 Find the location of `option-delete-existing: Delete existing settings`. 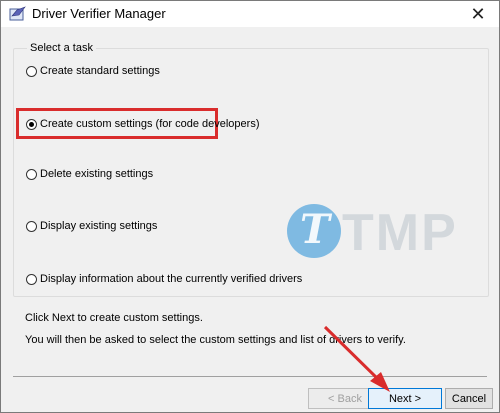

option-delete-existing: Delete existing settings is located at coordinates (89, 174).